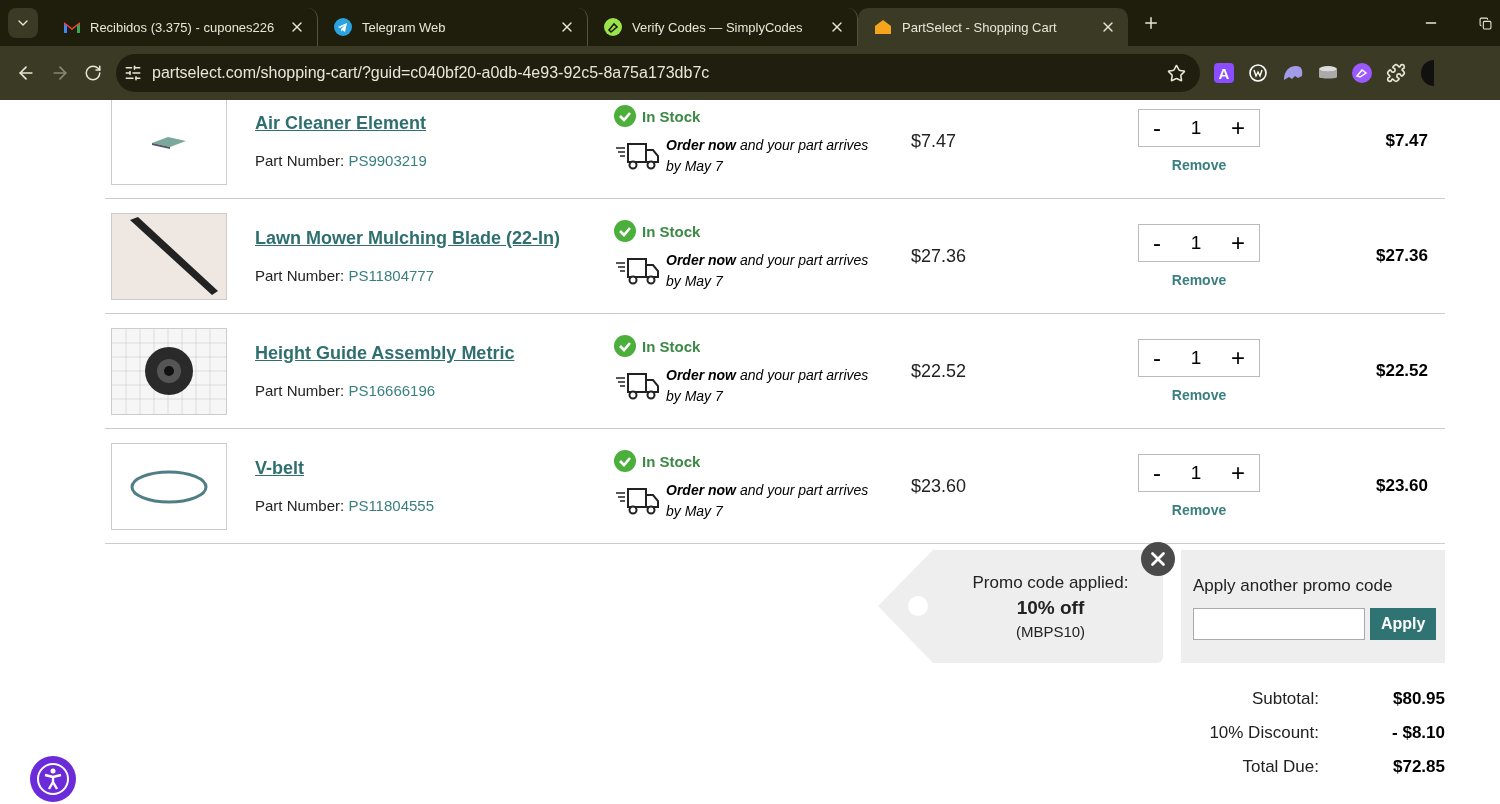 This screenshot has width=1500, height=804. Describe the element at coordinates (1293, 586) in the screenshot. I see `promo-label: Apply another promo code` at that location.